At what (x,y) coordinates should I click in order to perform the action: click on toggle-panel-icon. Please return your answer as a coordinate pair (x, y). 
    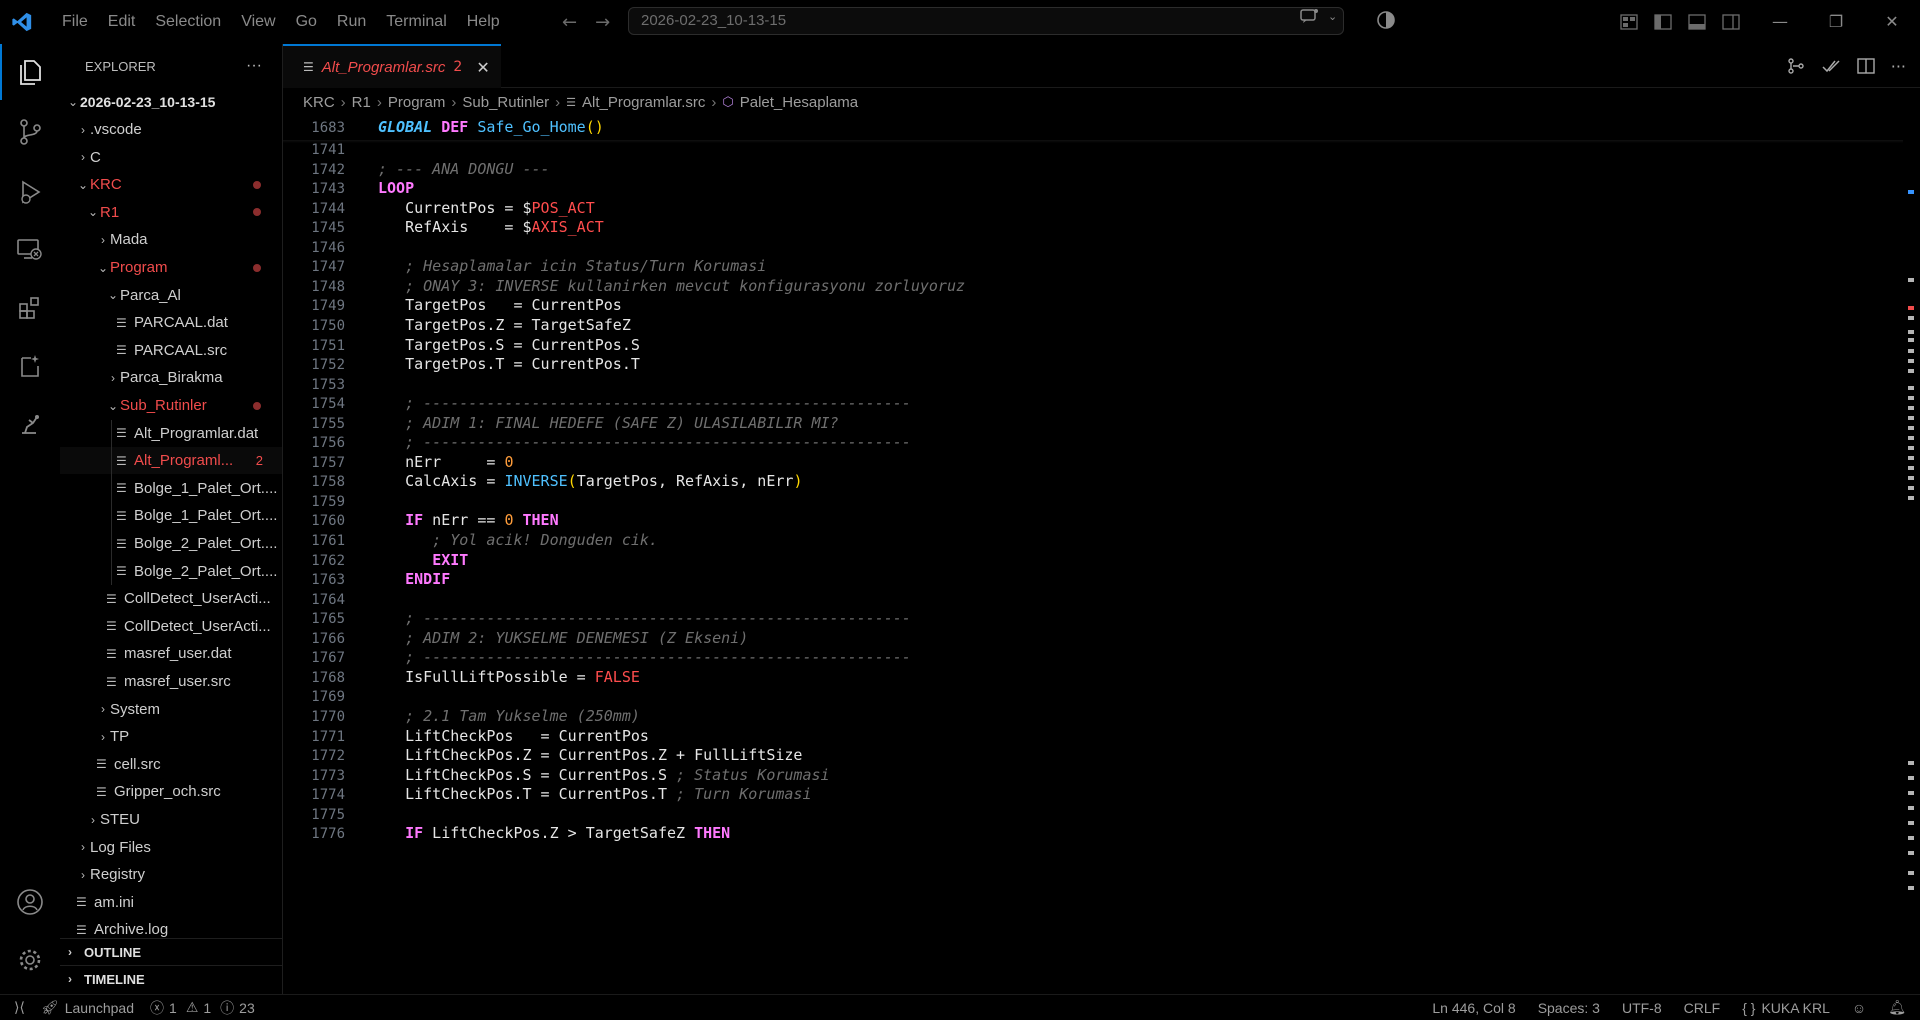
    Looking at the image, I should click on (1697, 22).